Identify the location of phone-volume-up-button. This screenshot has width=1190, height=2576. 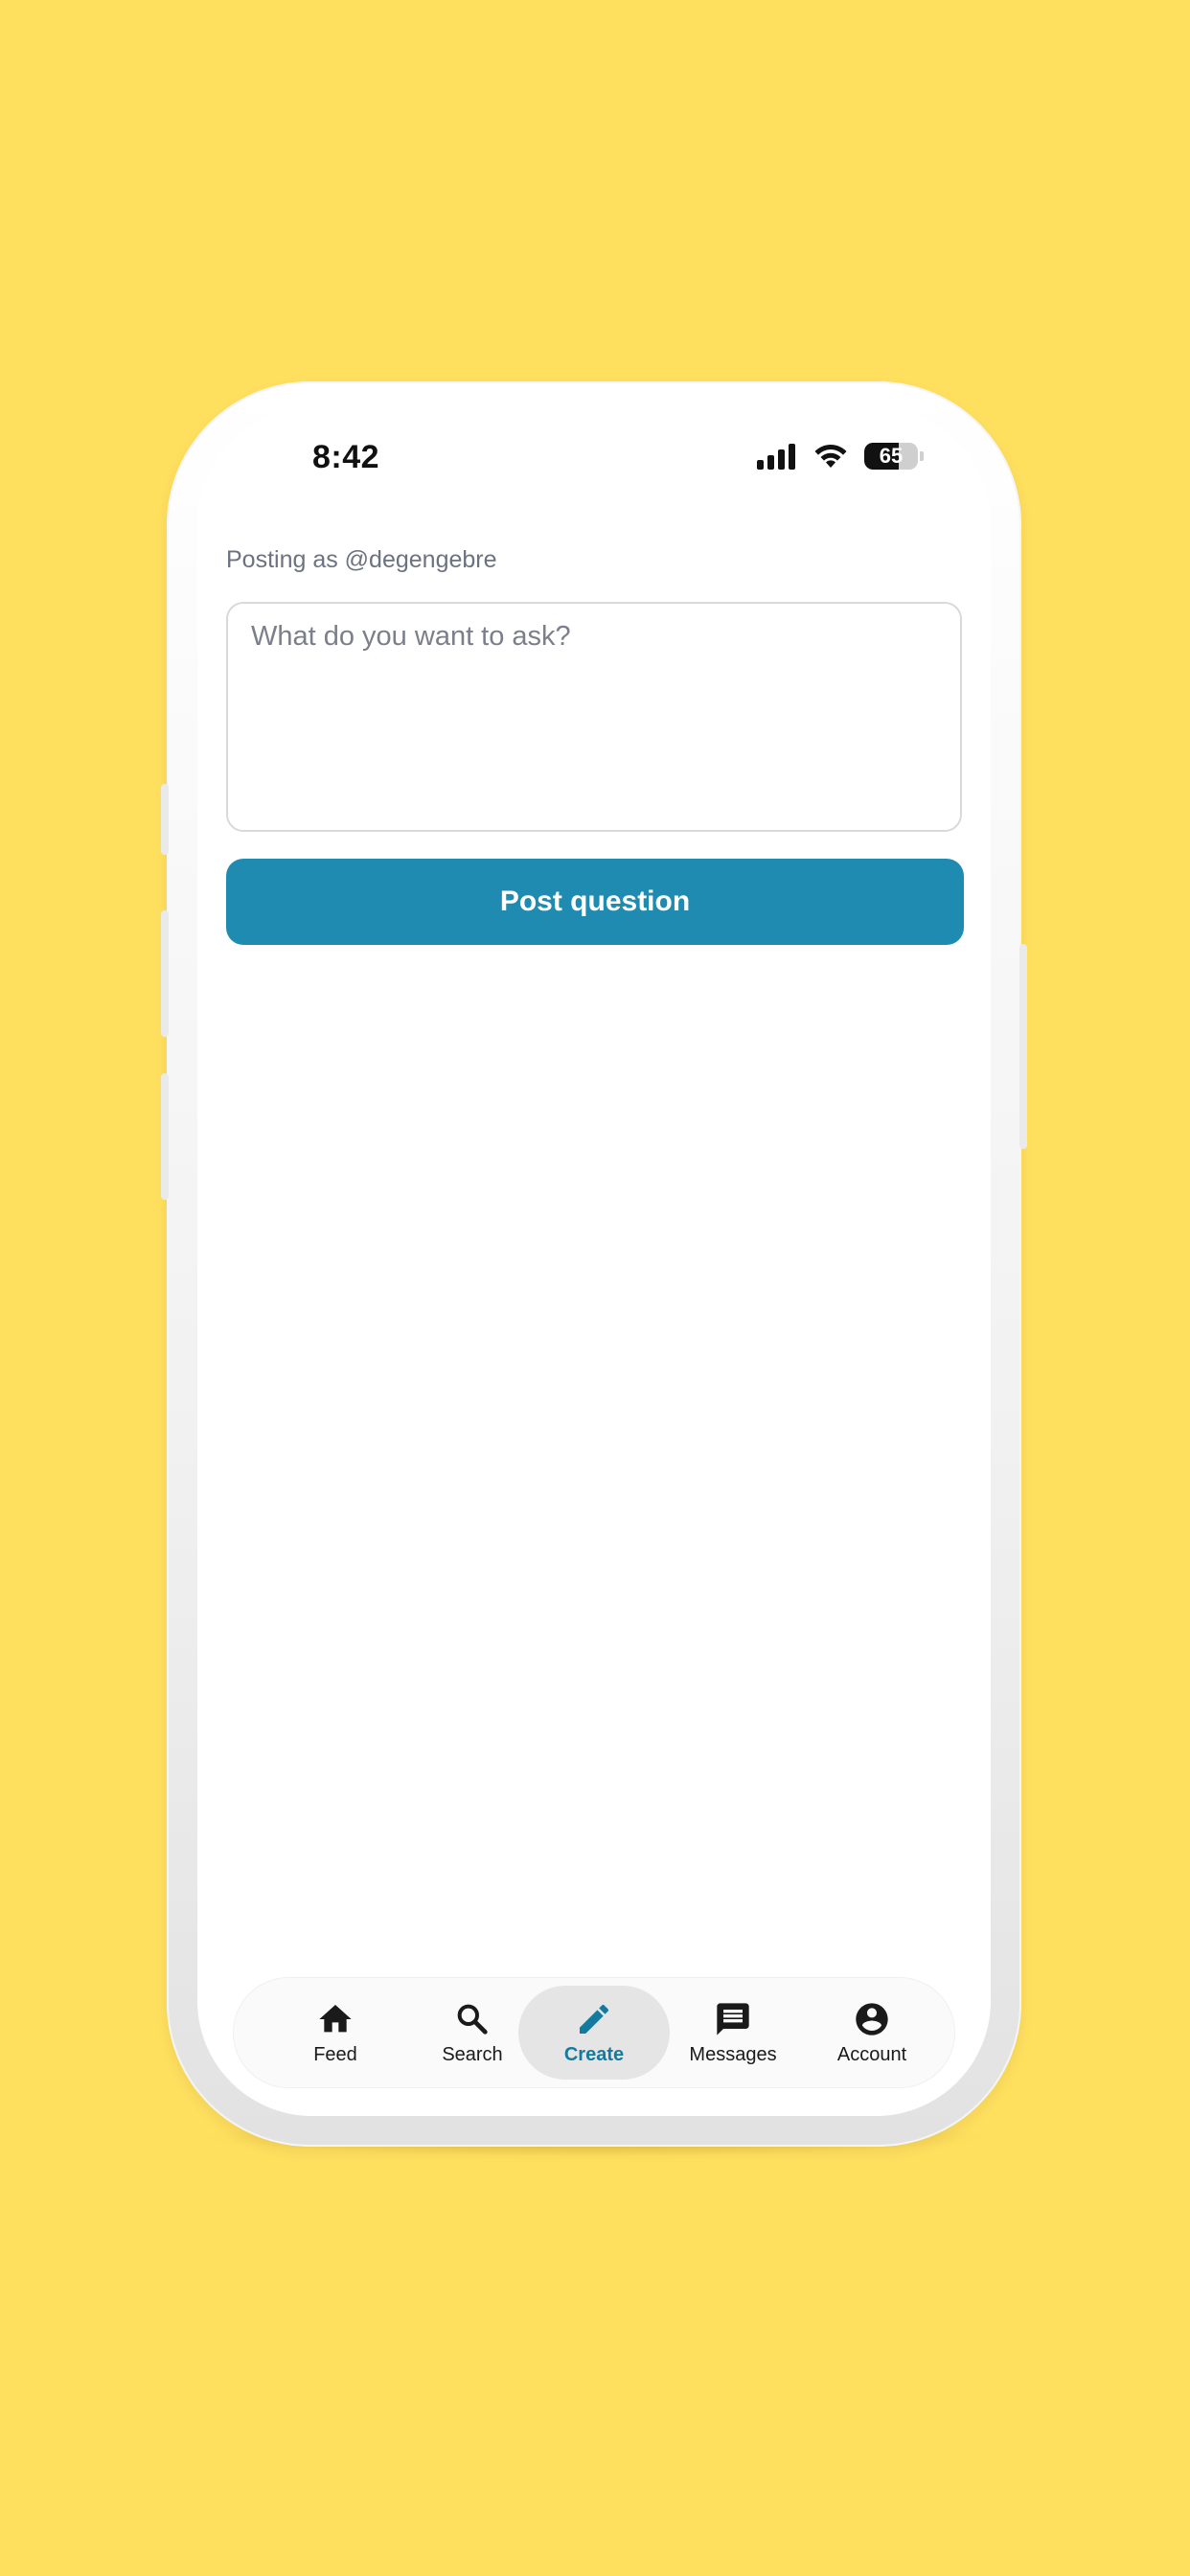
(165, 973).